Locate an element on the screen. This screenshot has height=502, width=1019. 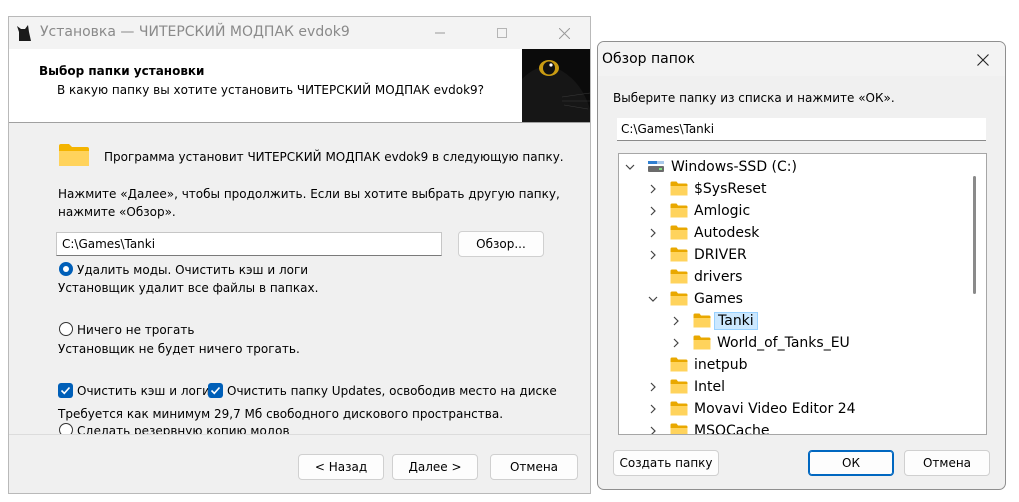
clear-cache-label: Очистить кэш и логи is located at coordinates (143, 391).